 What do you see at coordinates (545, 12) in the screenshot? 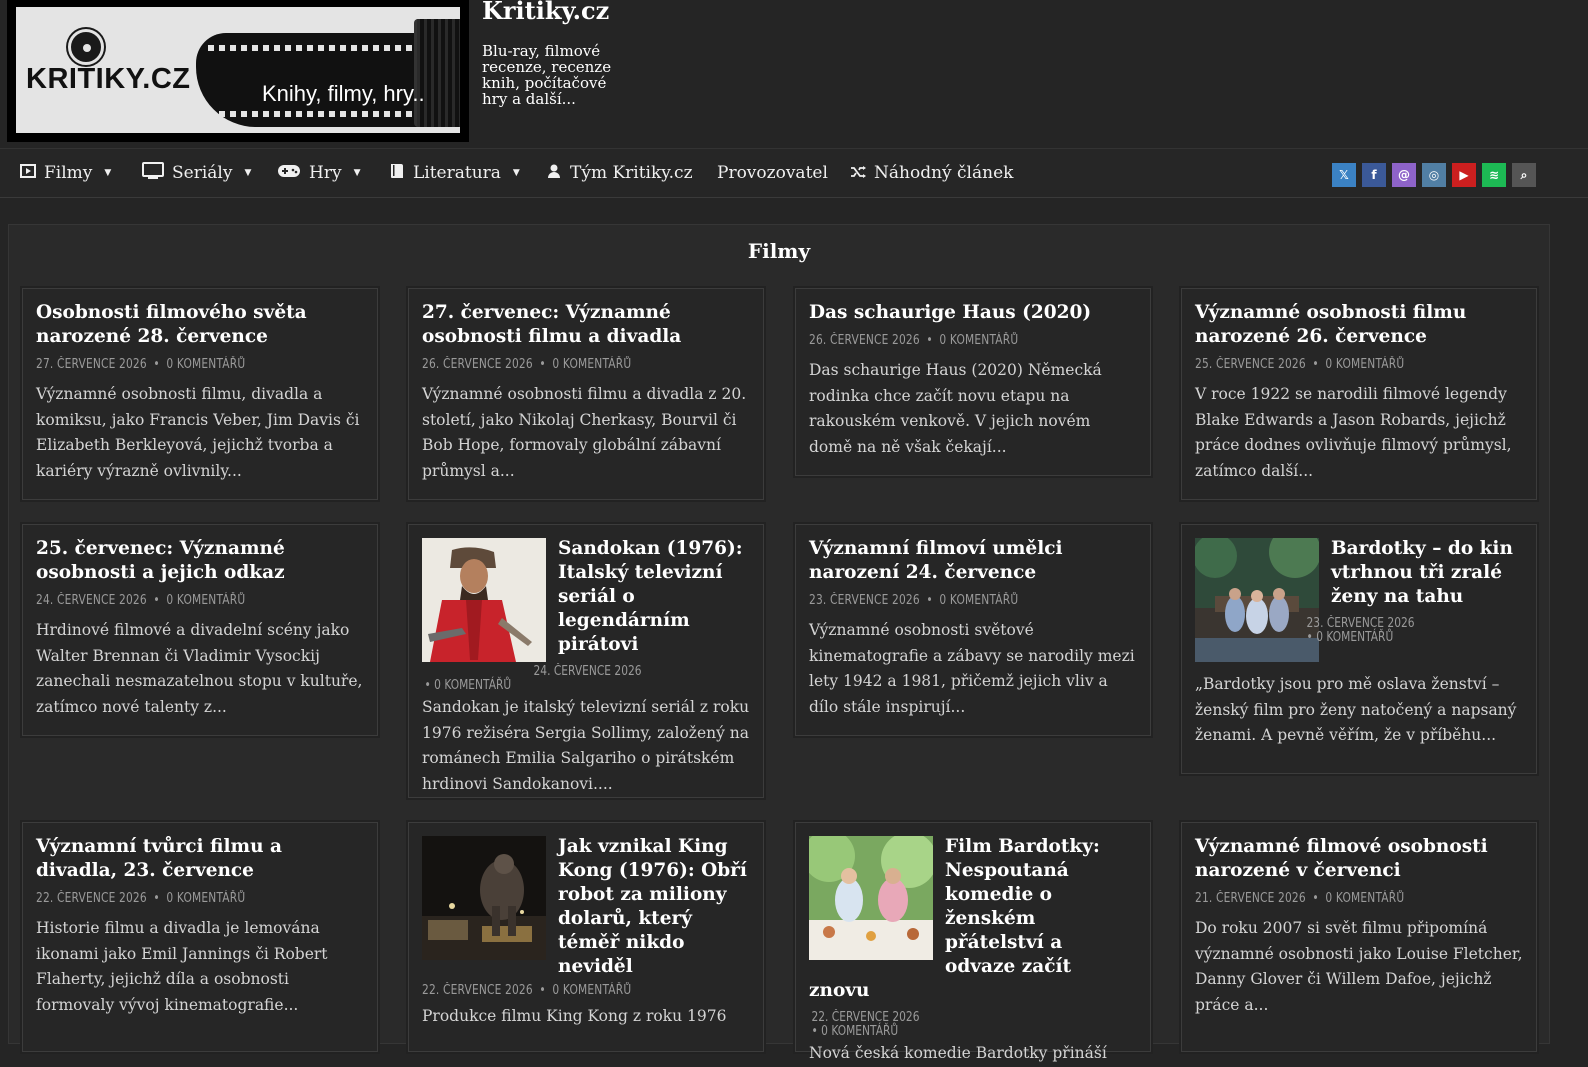
I see `site-title: Kritiky.cz` at bounding box center [545, 12].